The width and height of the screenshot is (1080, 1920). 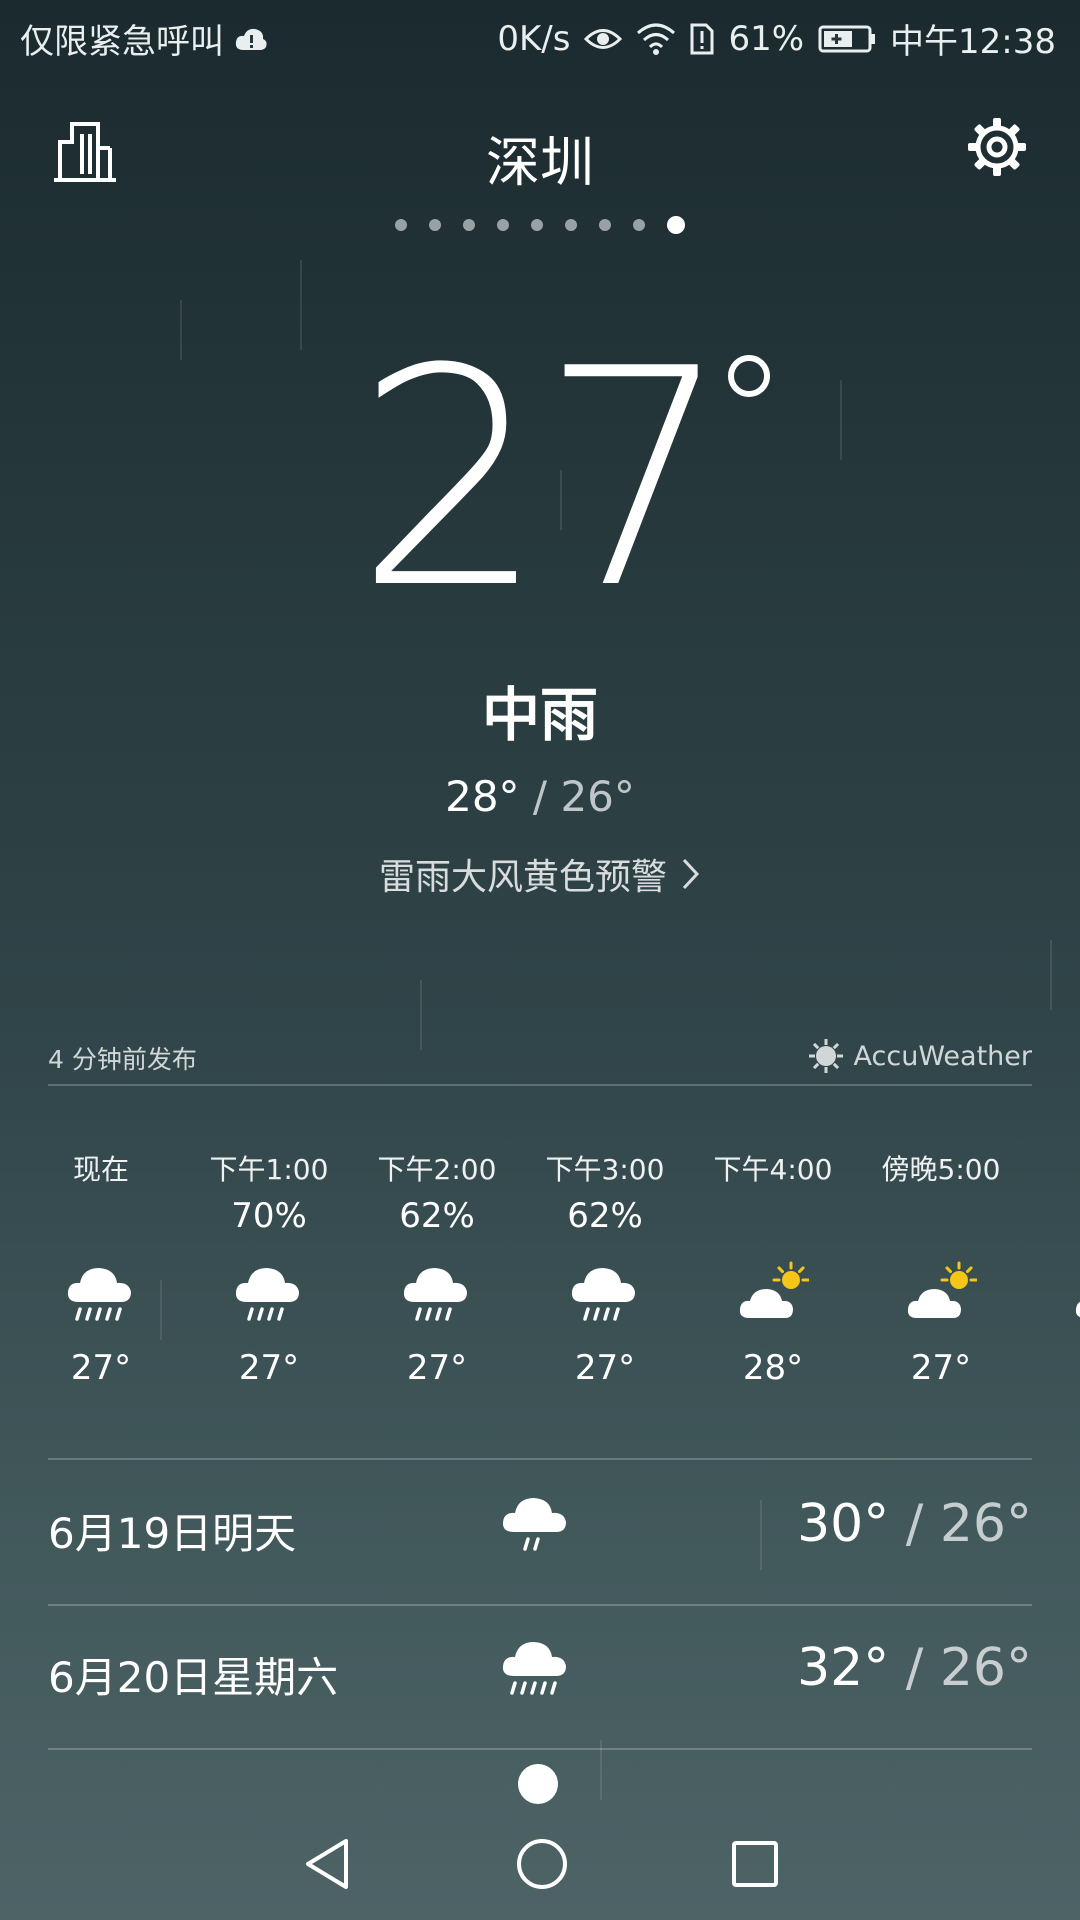 I want to click on gear-icon, so click(x=997, y=147).